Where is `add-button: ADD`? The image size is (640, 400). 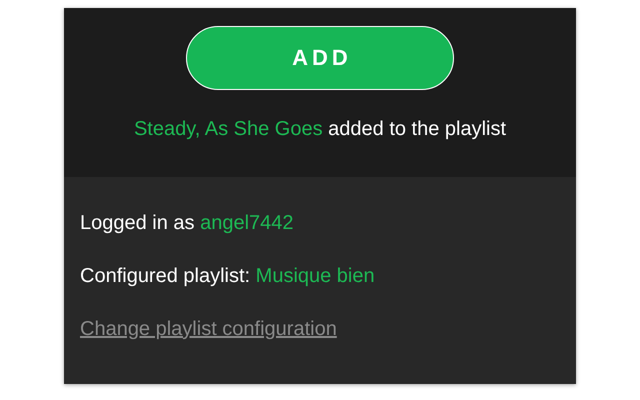
add-button: ADD is located at coordinates (320, 58).